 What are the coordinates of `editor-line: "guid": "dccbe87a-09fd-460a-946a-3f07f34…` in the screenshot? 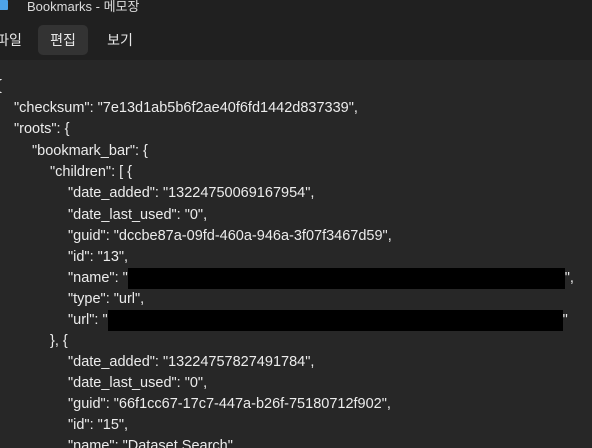 It's located at (230, 236).